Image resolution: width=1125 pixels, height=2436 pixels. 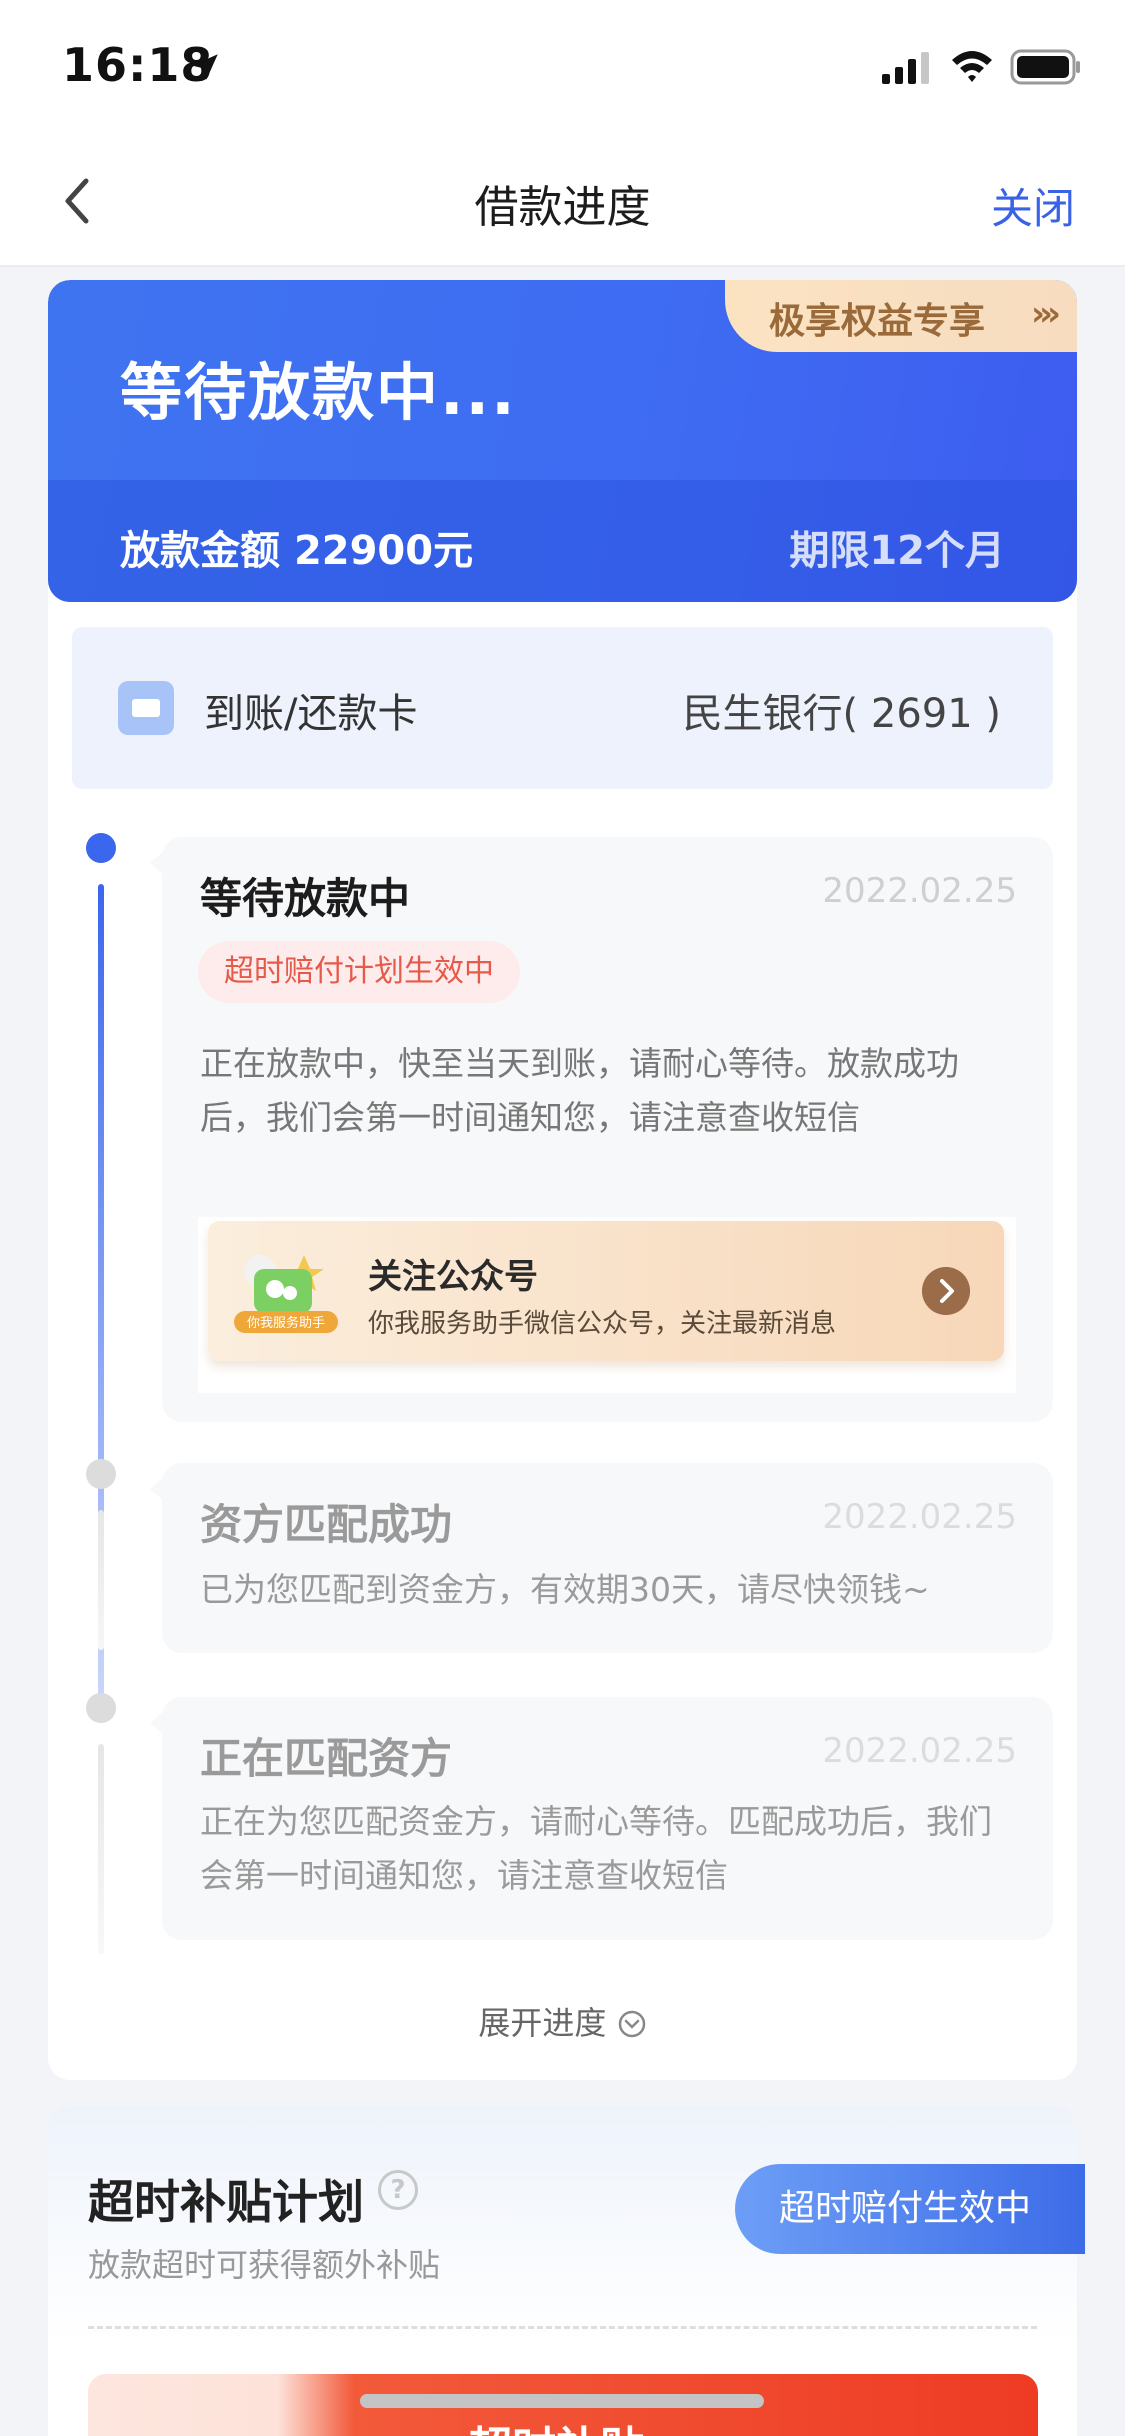 I want to click on close-button: 关闭, so click(x=1033, y=205).